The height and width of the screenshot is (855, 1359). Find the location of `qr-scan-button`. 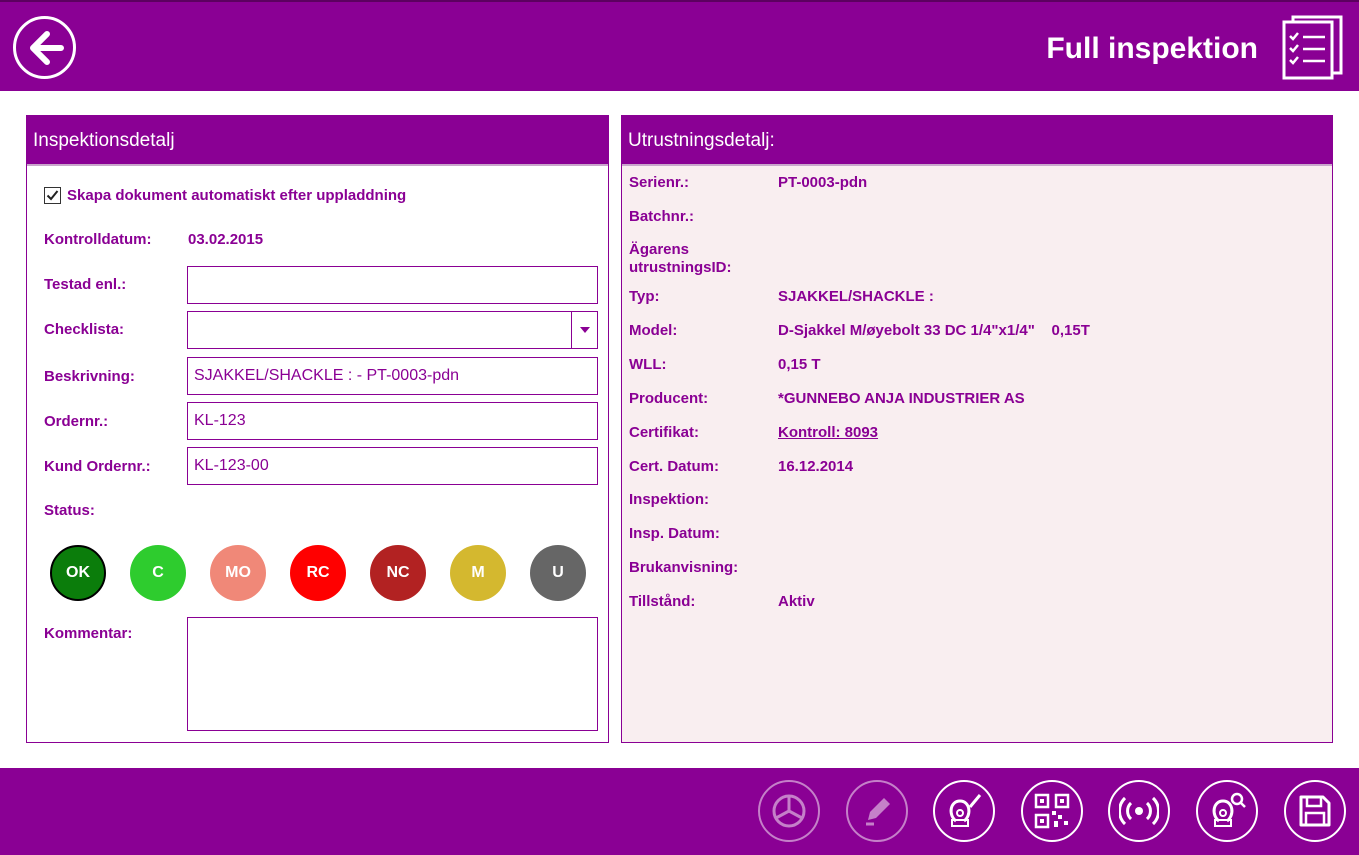

qr-scan-button is located at coordinates (1052, 811).